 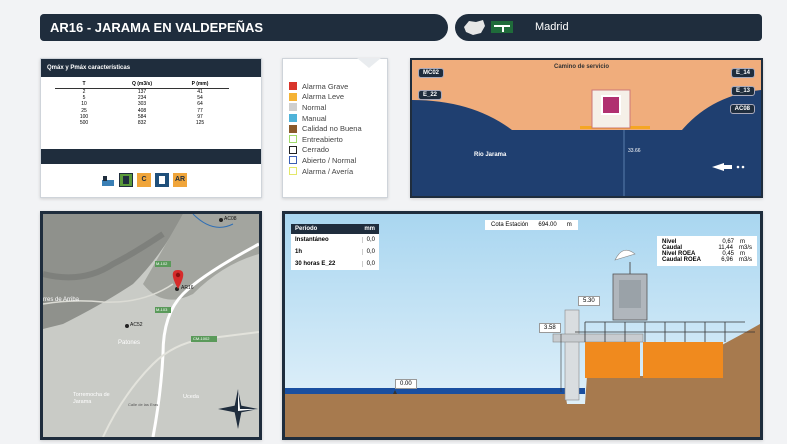 What do you see at coordinates (314, 118) in the screenshot?
I see `legend-label: Manual` at bounding box center [314, 118].